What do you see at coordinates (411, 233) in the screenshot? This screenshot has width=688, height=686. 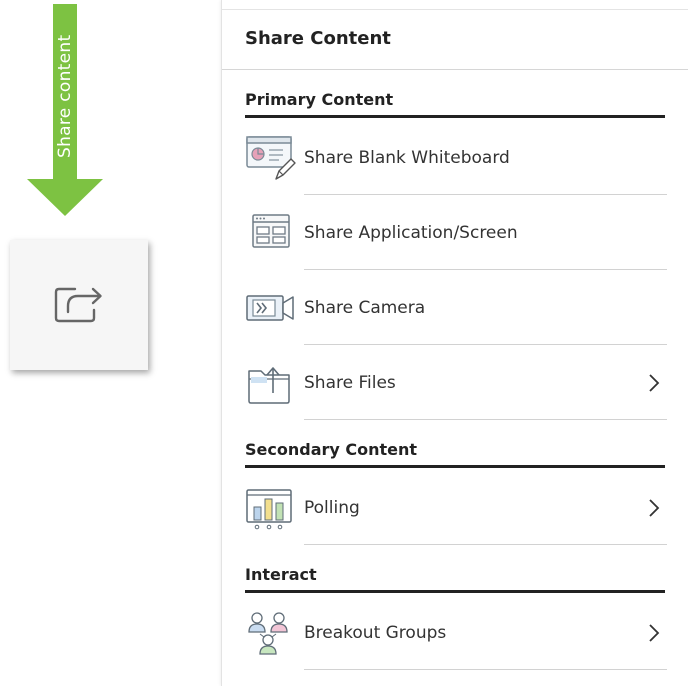 I see `share-application-screen-label: Share Application/Screen` at bounding box center [411, 233].